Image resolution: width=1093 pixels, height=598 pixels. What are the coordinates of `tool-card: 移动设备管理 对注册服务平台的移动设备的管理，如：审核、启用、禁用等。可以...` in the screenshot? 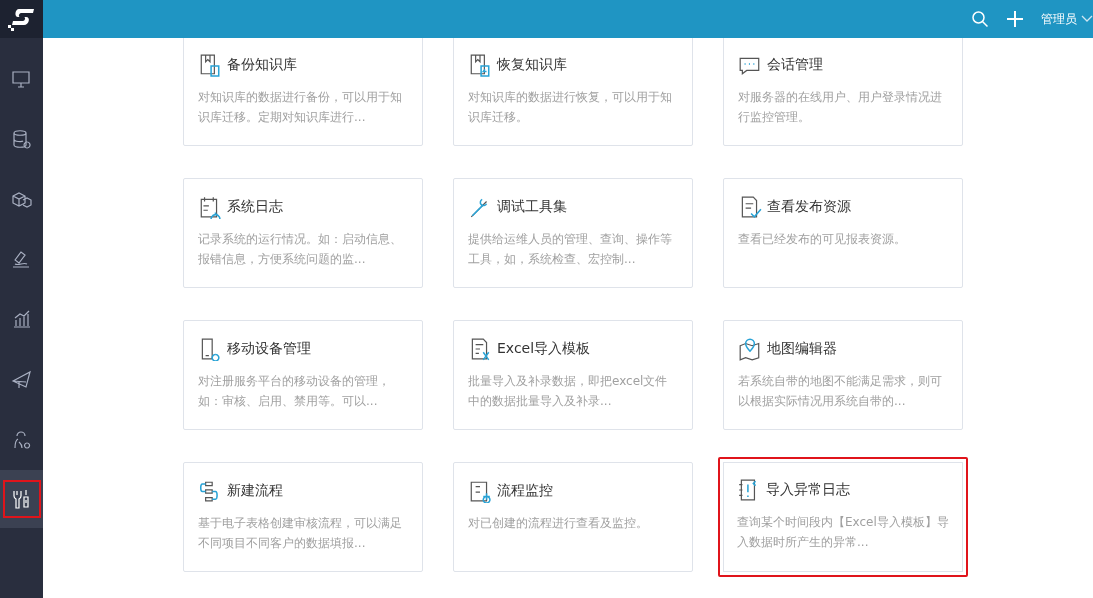 It's located at (303, 375).